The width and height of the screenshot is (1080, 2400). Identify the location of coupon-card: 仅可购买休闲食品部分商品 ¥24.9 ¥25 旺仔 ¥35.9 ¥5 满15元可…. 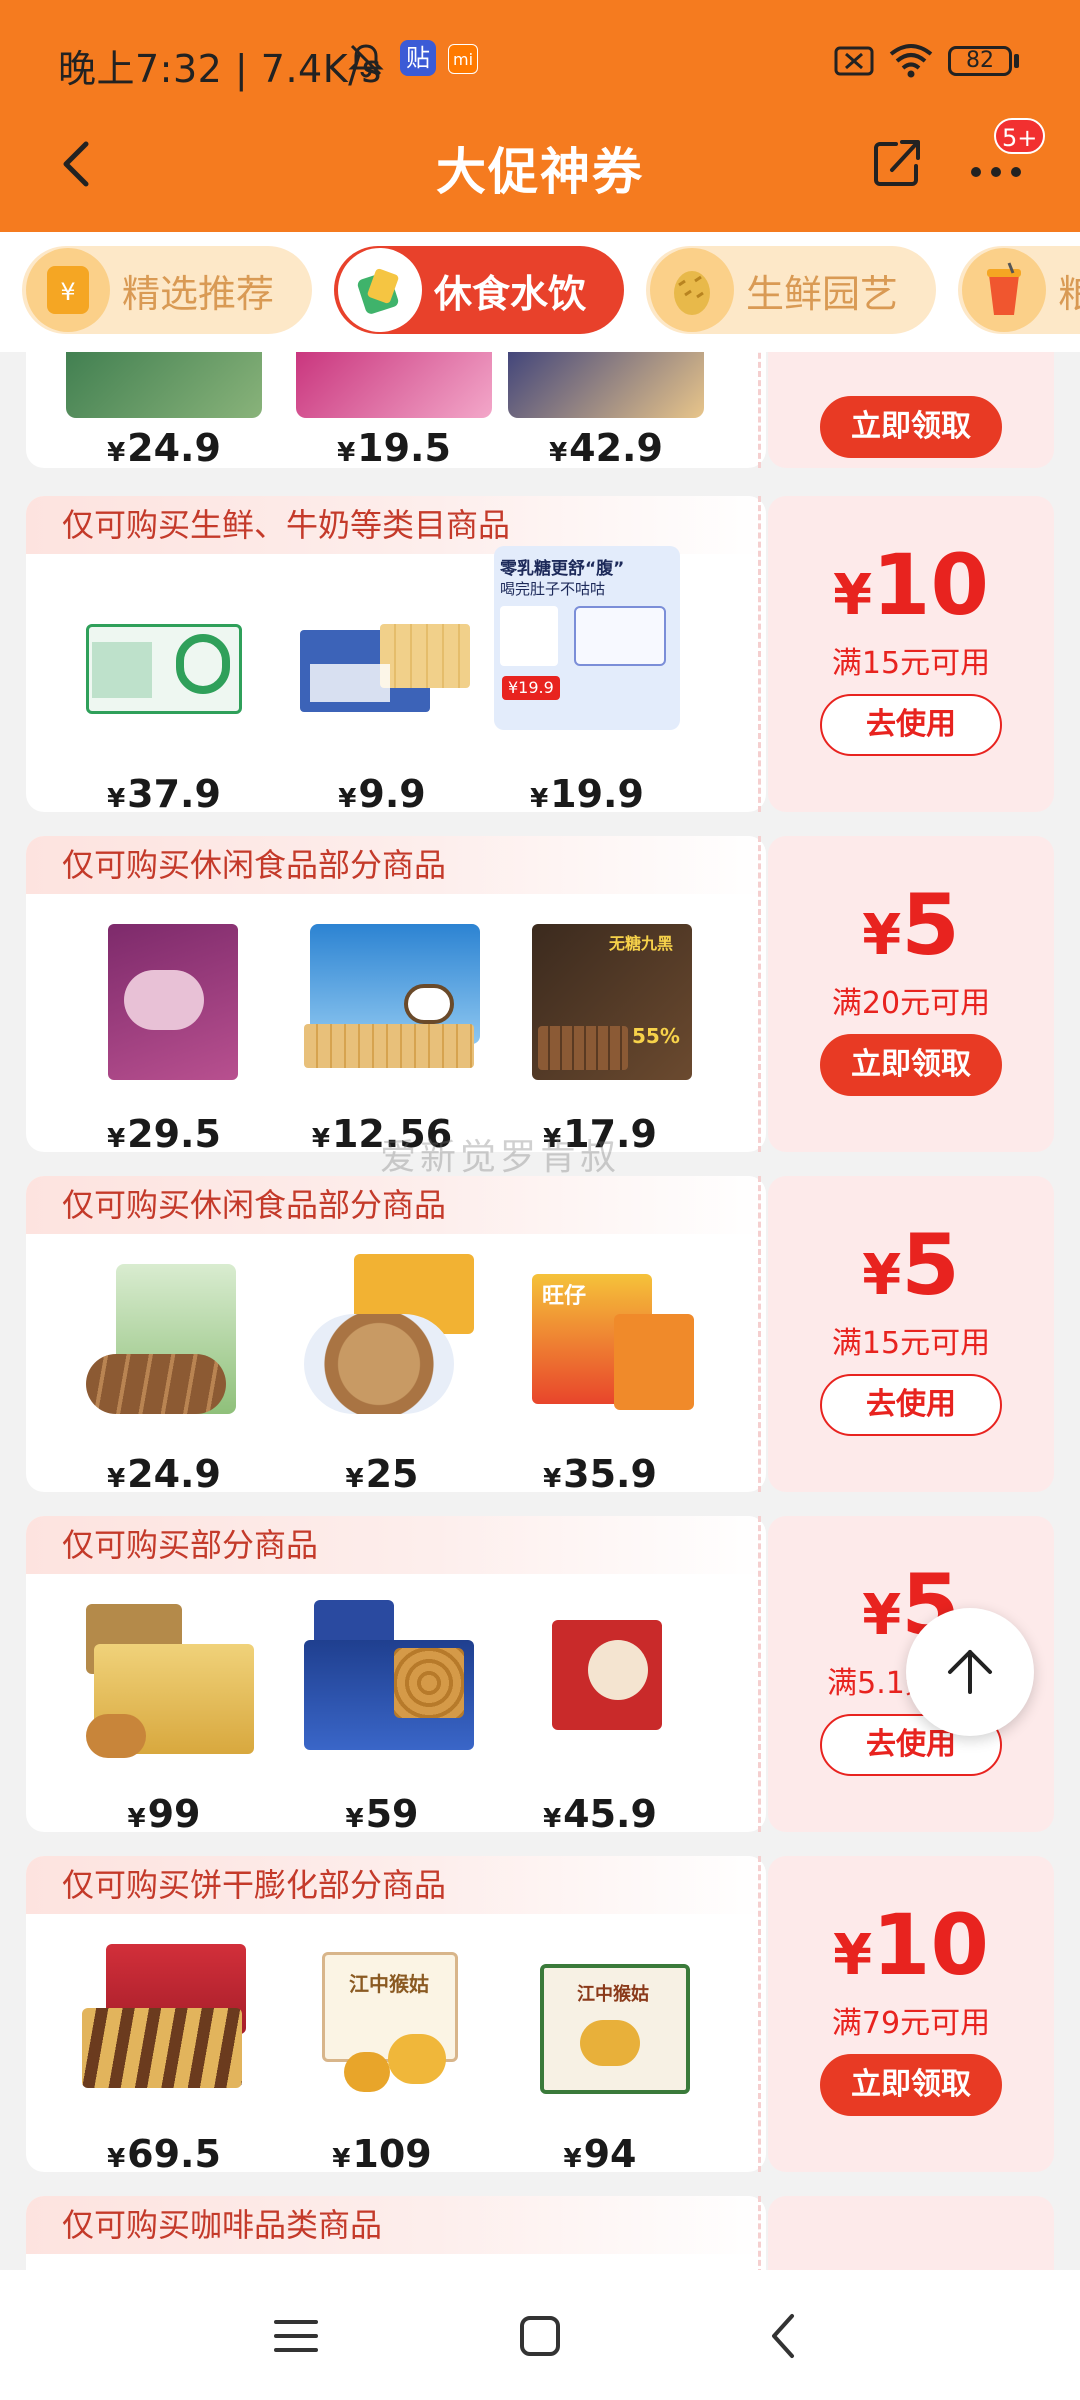
(540, 1334).